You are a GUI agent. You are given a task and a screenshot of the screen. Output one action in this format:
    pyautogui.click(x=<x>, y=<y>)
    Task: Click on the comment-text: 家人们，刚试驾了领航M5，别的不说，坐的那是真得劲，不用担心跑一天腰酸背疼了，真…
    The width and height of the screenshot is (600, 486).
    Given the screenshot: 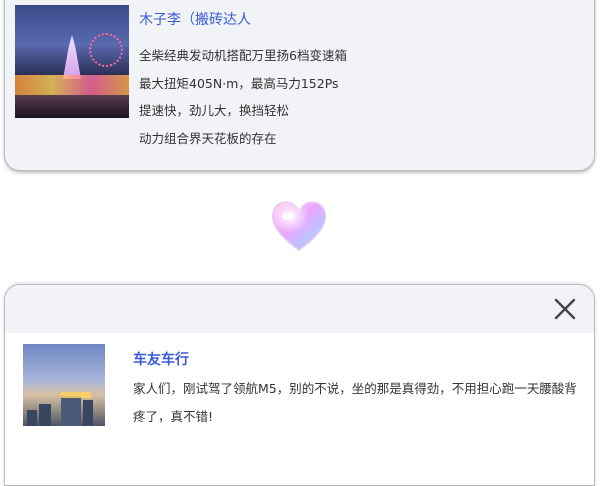 What is the action you would take?
    pyautogui.click(x=355, y=402)
    